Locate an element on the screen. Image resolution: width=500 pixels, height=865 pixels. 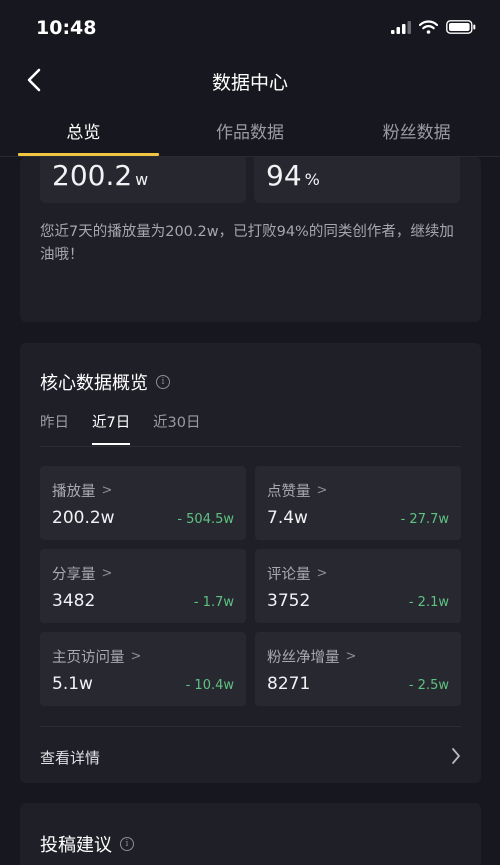
metric-label: 主页访问量 is located at coordinates (88, 658).